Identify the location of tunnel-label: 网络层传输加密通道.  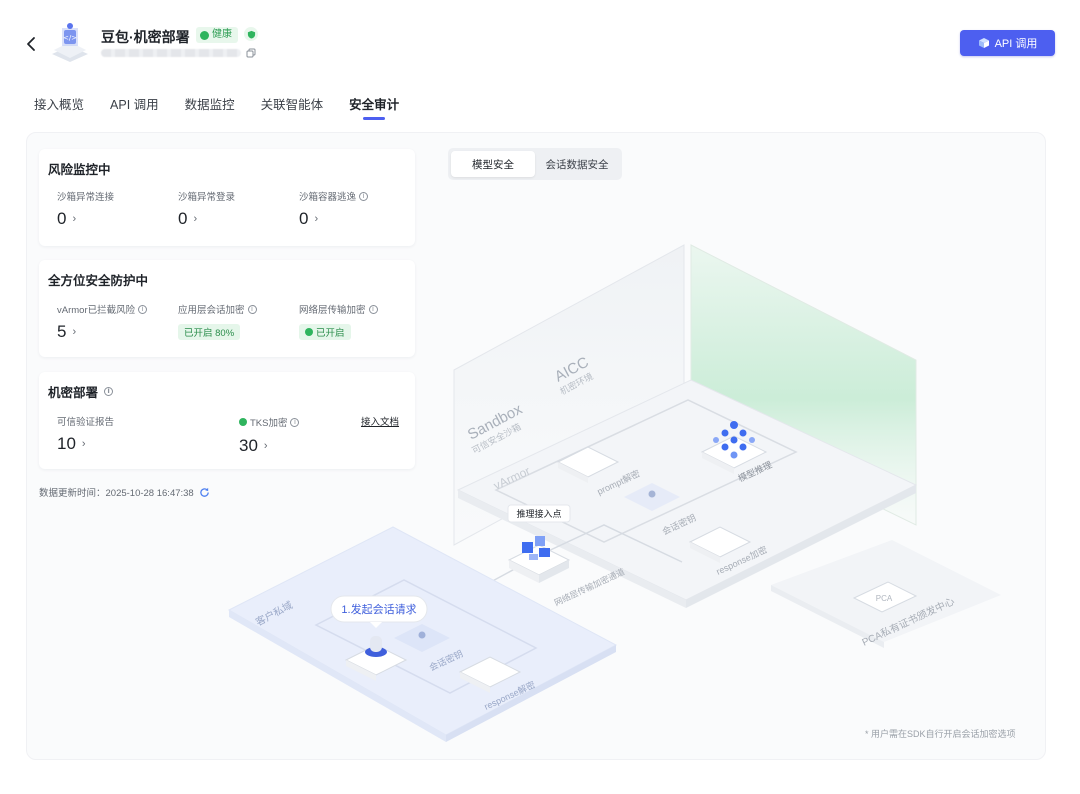
(590, 587).